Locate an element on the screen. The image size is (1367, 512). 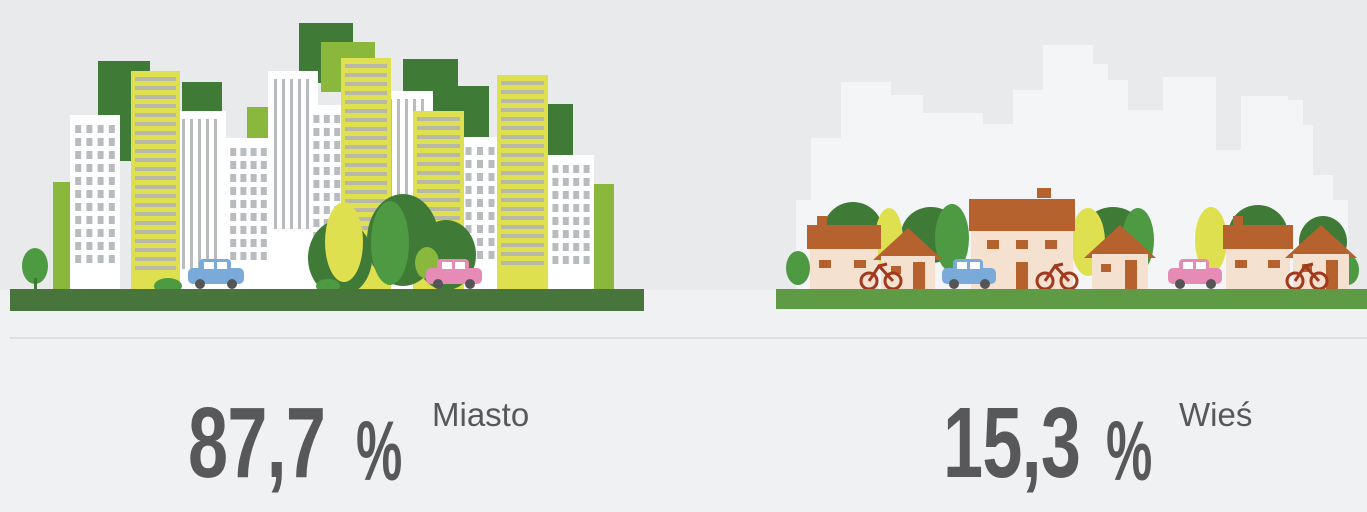
village-ground is located at coordinates (1071, 299).